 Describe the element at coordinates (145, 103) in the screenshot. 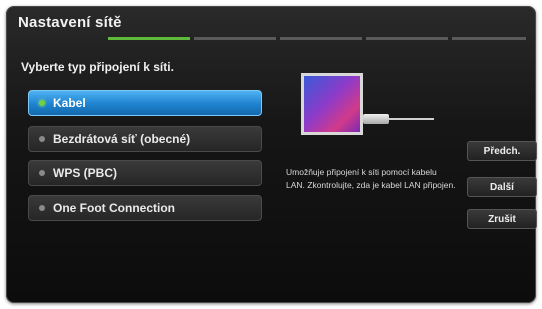

I see `option-cable: Kabel` at that location.